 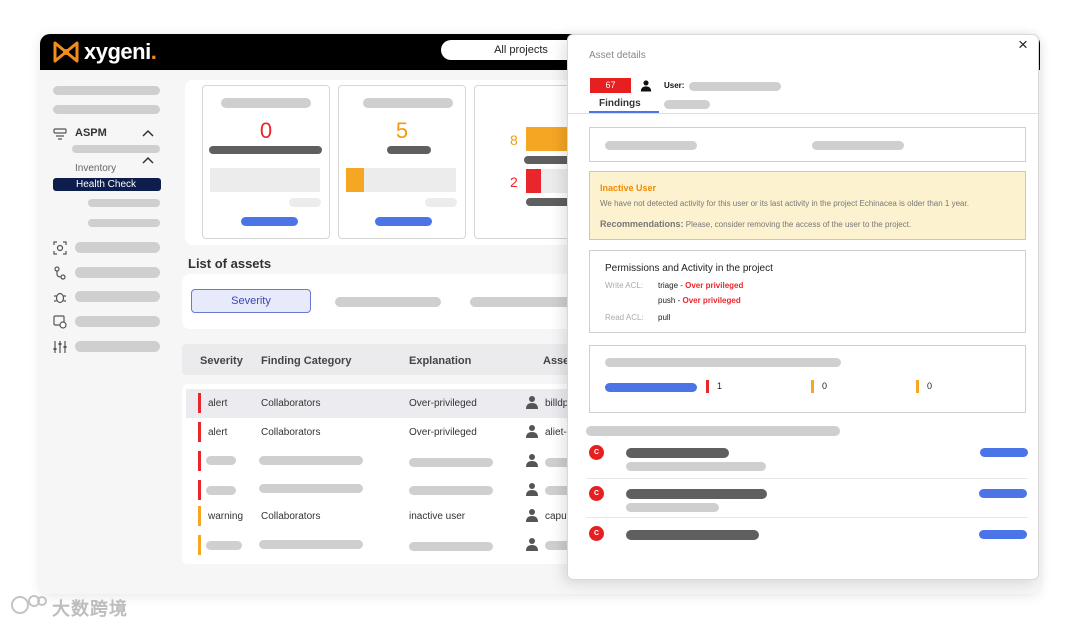 I want to click on acl-status: Over privileged, so click(x=714, y=285).